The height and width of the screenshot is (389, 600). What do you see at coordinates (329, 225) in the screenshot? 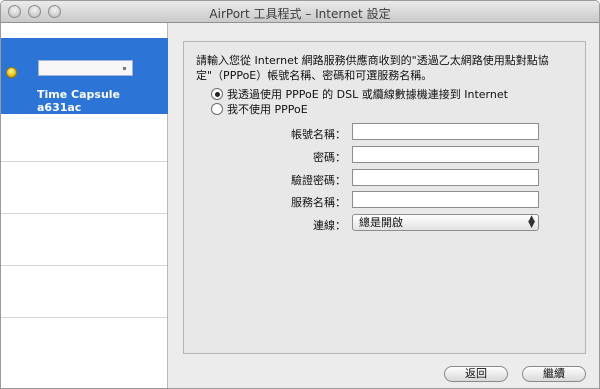
I see `connection-label: 連線：` at bounding box center [329, 225].